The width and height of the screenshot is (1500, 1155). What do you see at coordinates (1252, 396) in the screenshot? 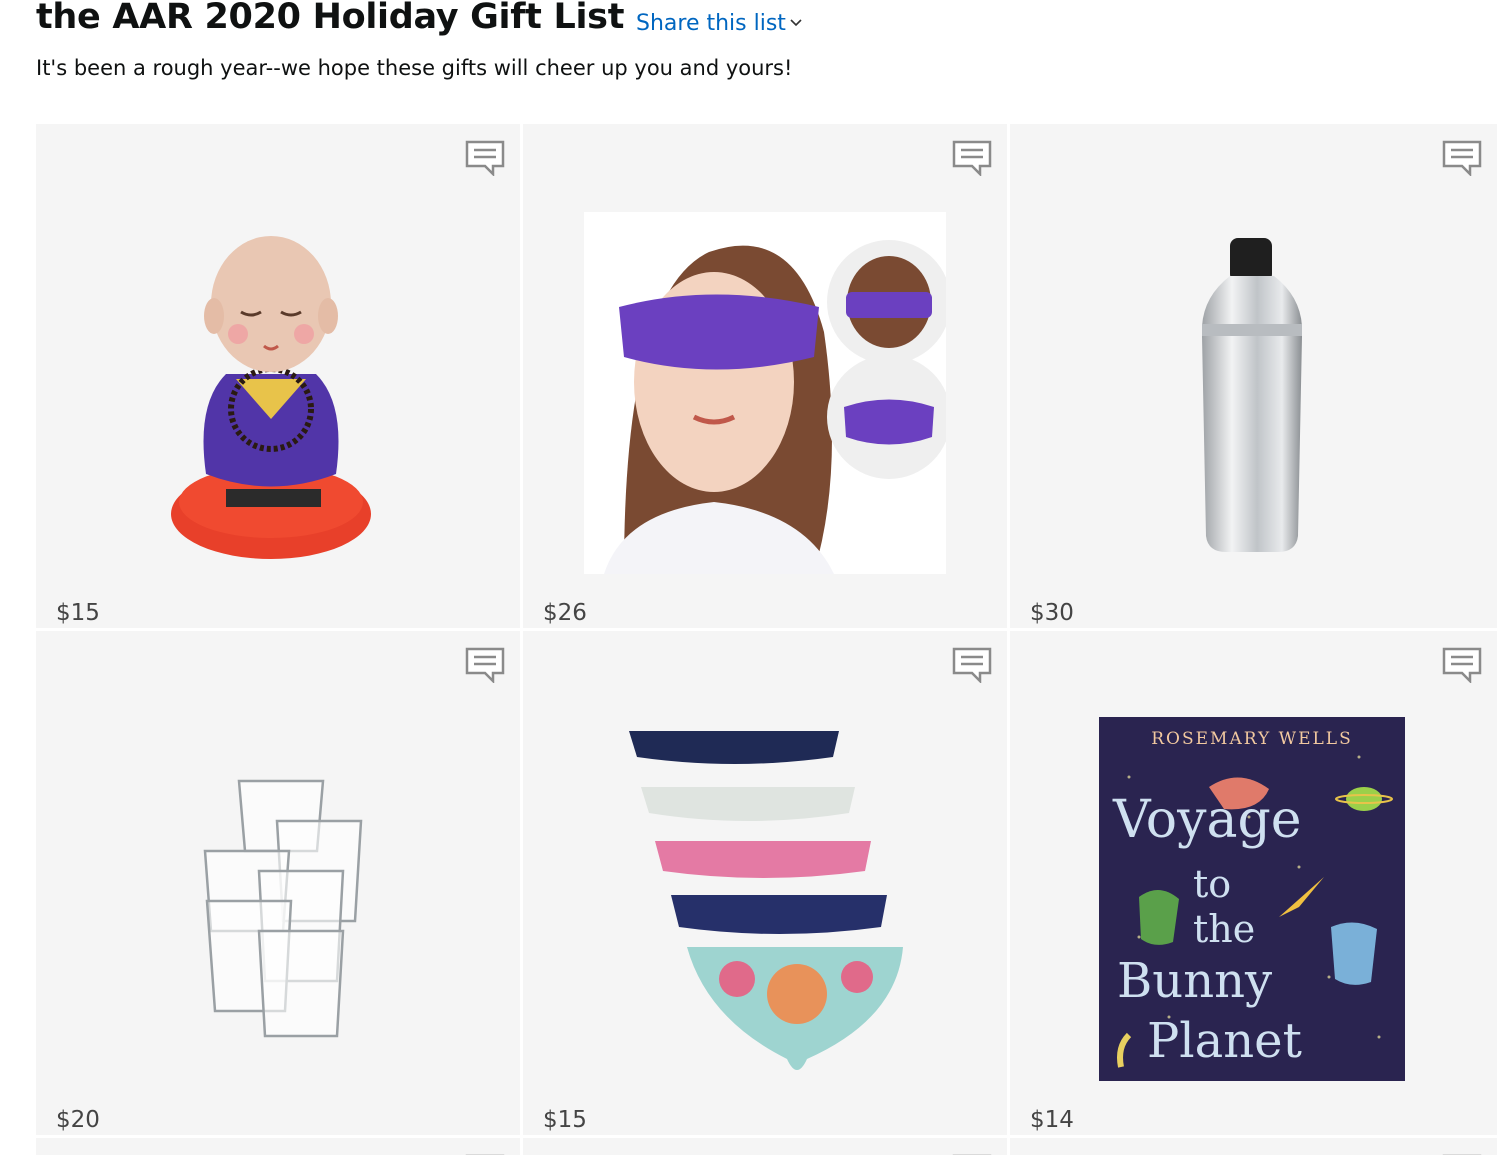
I see `cocktail-shaker-image` at bounding box center [1252, 396].